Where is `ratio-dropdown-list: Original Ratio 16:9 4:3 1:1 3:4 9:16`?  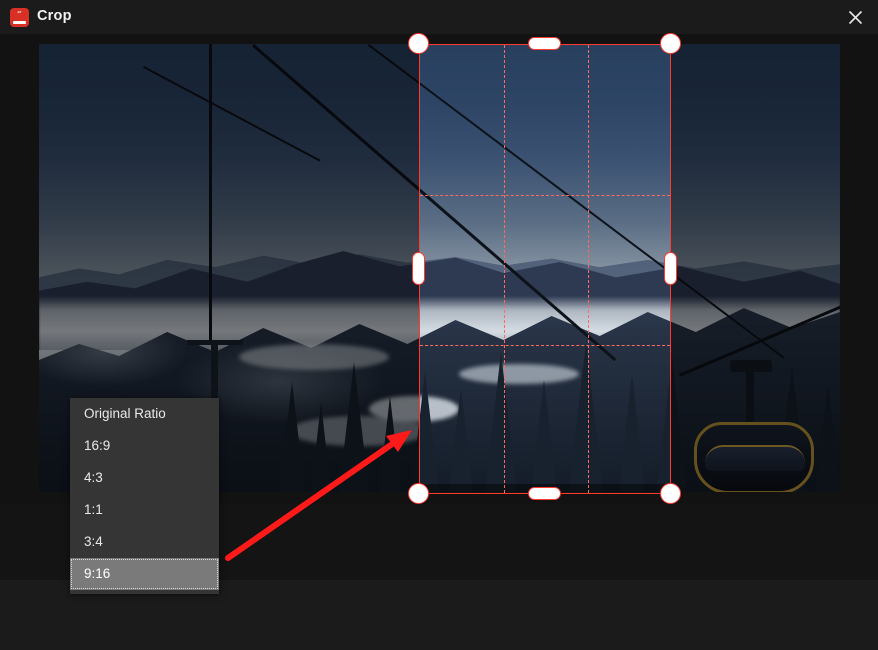
ratio-dropdown-list: Original Ratio 16:9 4:3 1:1 3:4 9:16 is located at coordinates (144, 496).